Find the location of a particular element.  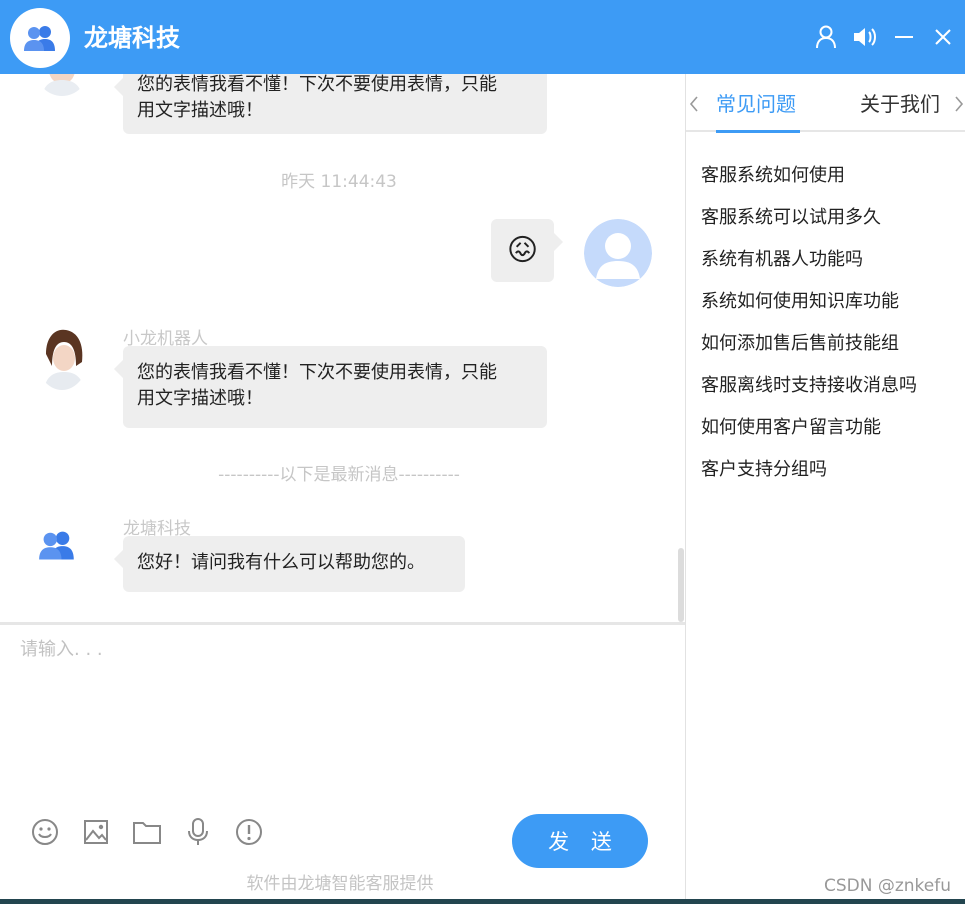

user-avatar is located at coordinates (618, 253).